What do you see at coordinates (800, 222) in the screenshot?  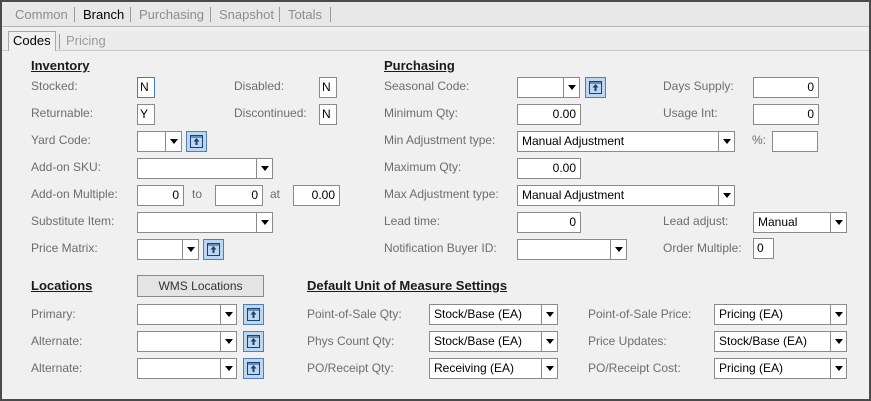 I see `lead-adjust-dropdown: Manual` at bounding box center [800, 222].